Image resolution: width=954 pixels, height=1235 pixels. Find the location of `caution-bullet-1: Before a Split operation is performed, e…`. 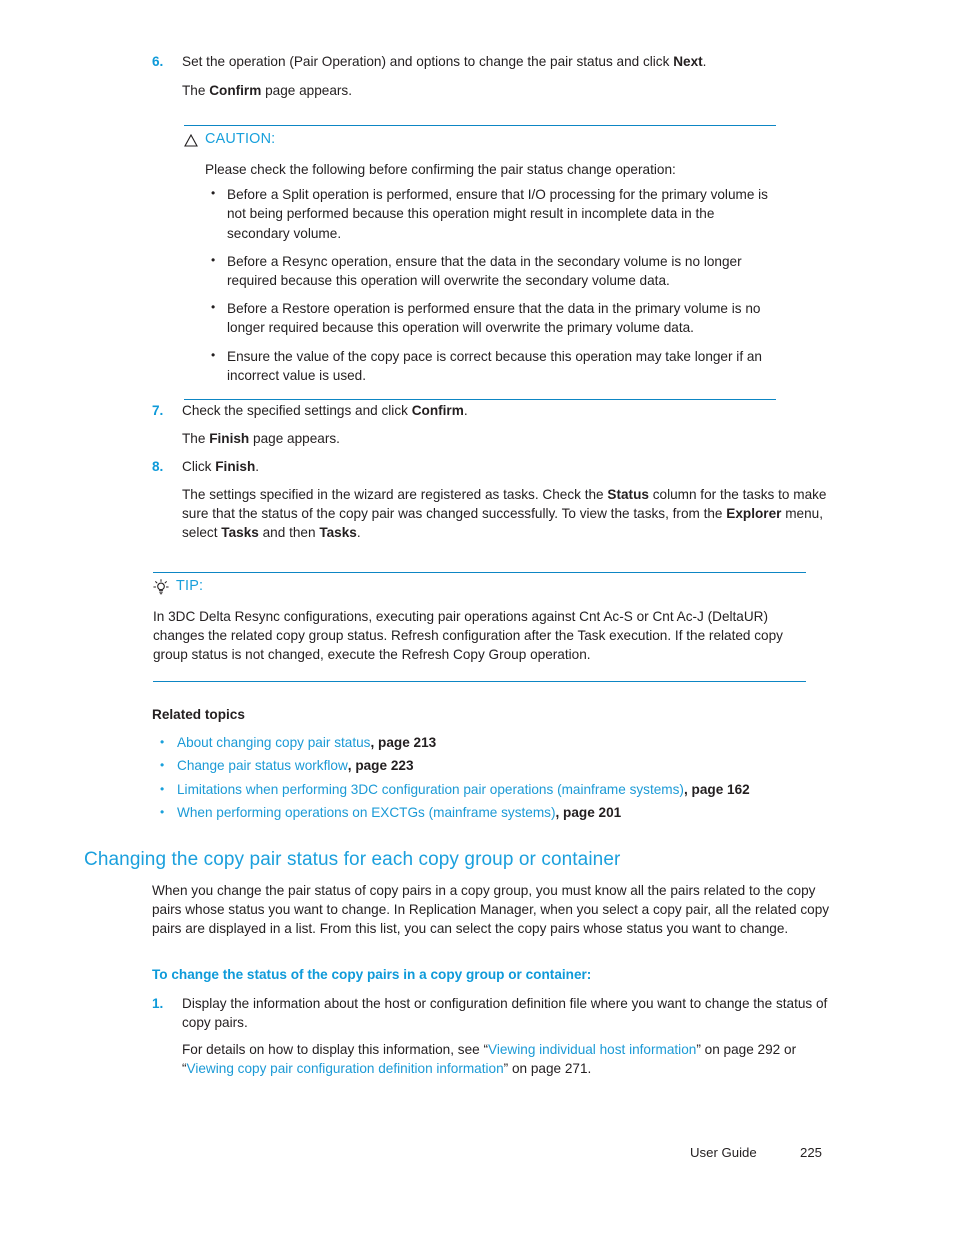

caution-bullet-1: Before a Split operation is performed, e… is located at coordinates (490, 213).